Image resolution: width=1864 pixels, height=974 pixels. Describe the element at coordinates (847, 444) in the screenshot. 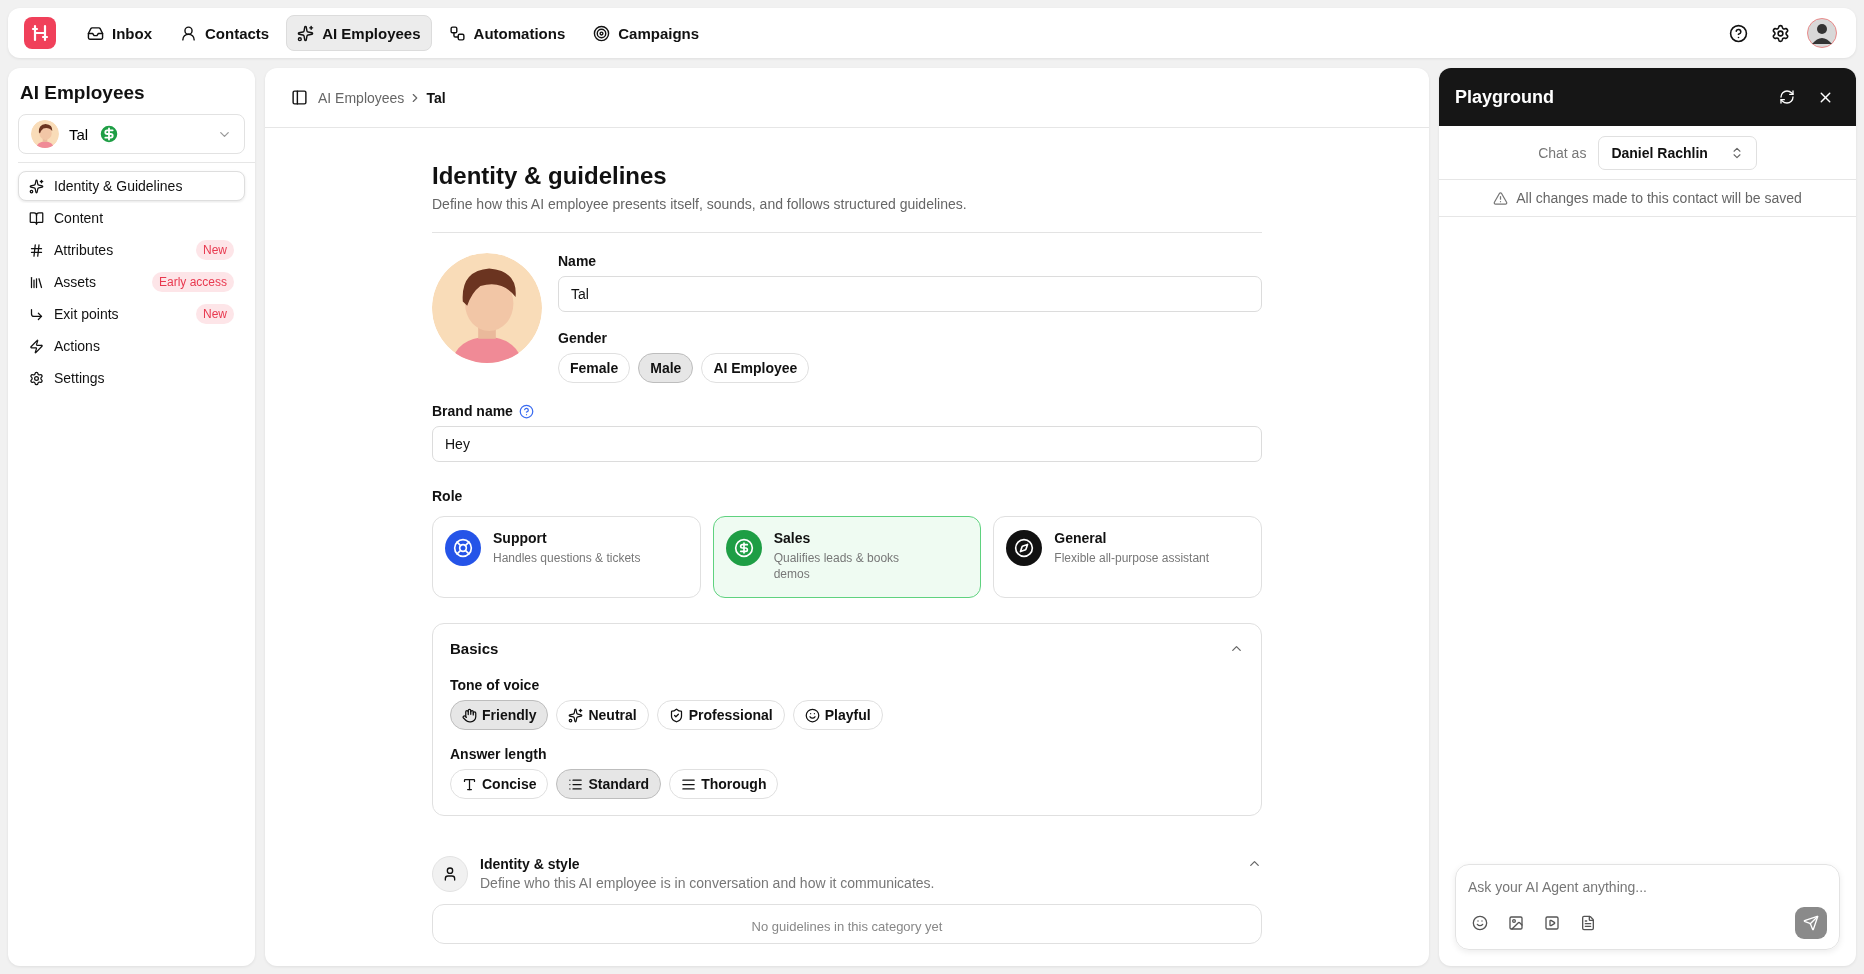

I see `brand-name-field: Hey` at that location.